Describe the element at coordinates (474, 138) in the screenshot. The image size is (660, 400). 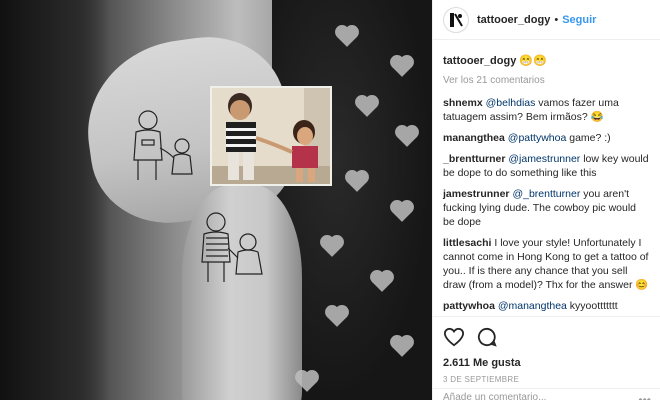
I see `comment-username: manangthea` at that location.